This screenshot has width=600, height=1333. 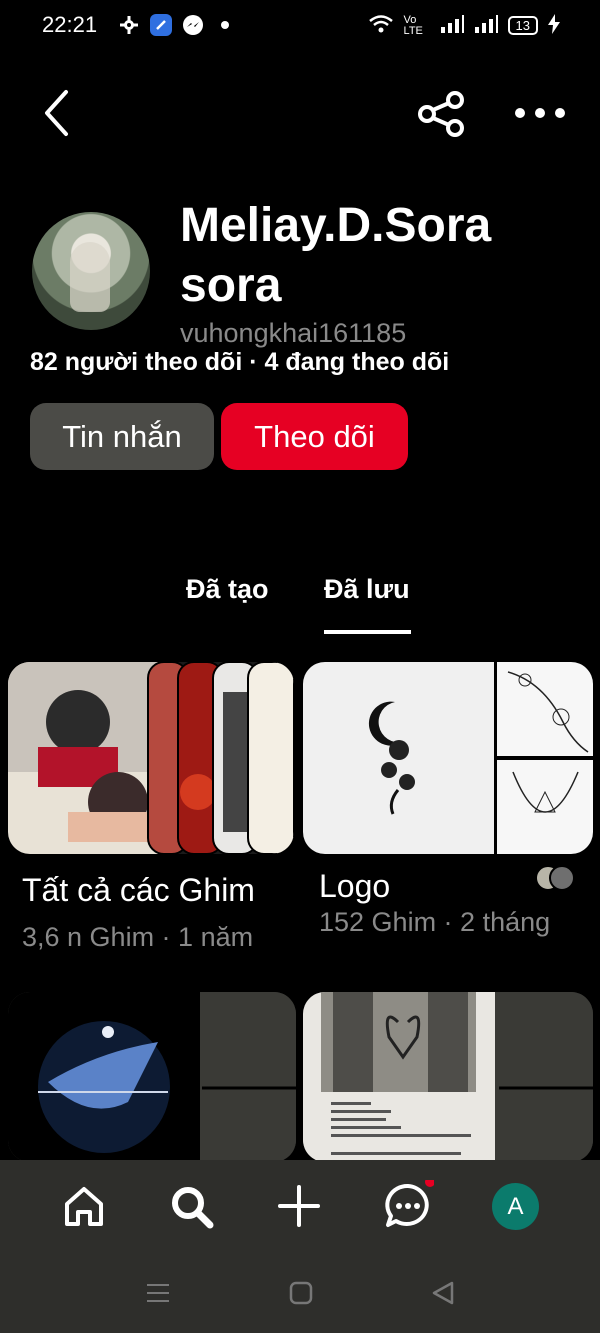 I want to click on wifi-icon, so click(x=381, y=25).